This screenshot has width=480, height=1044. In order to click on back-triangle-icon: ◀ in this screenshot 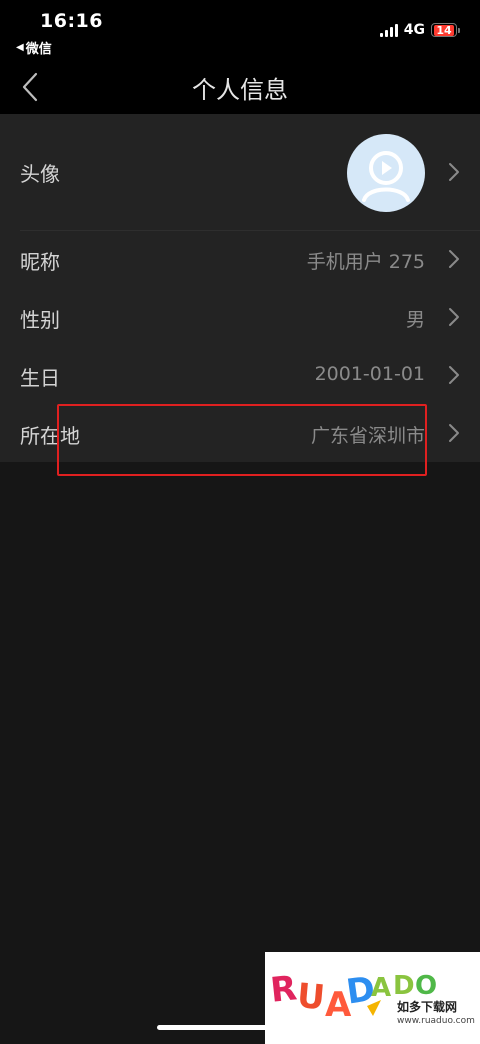, I will do `click(20, 47)`.